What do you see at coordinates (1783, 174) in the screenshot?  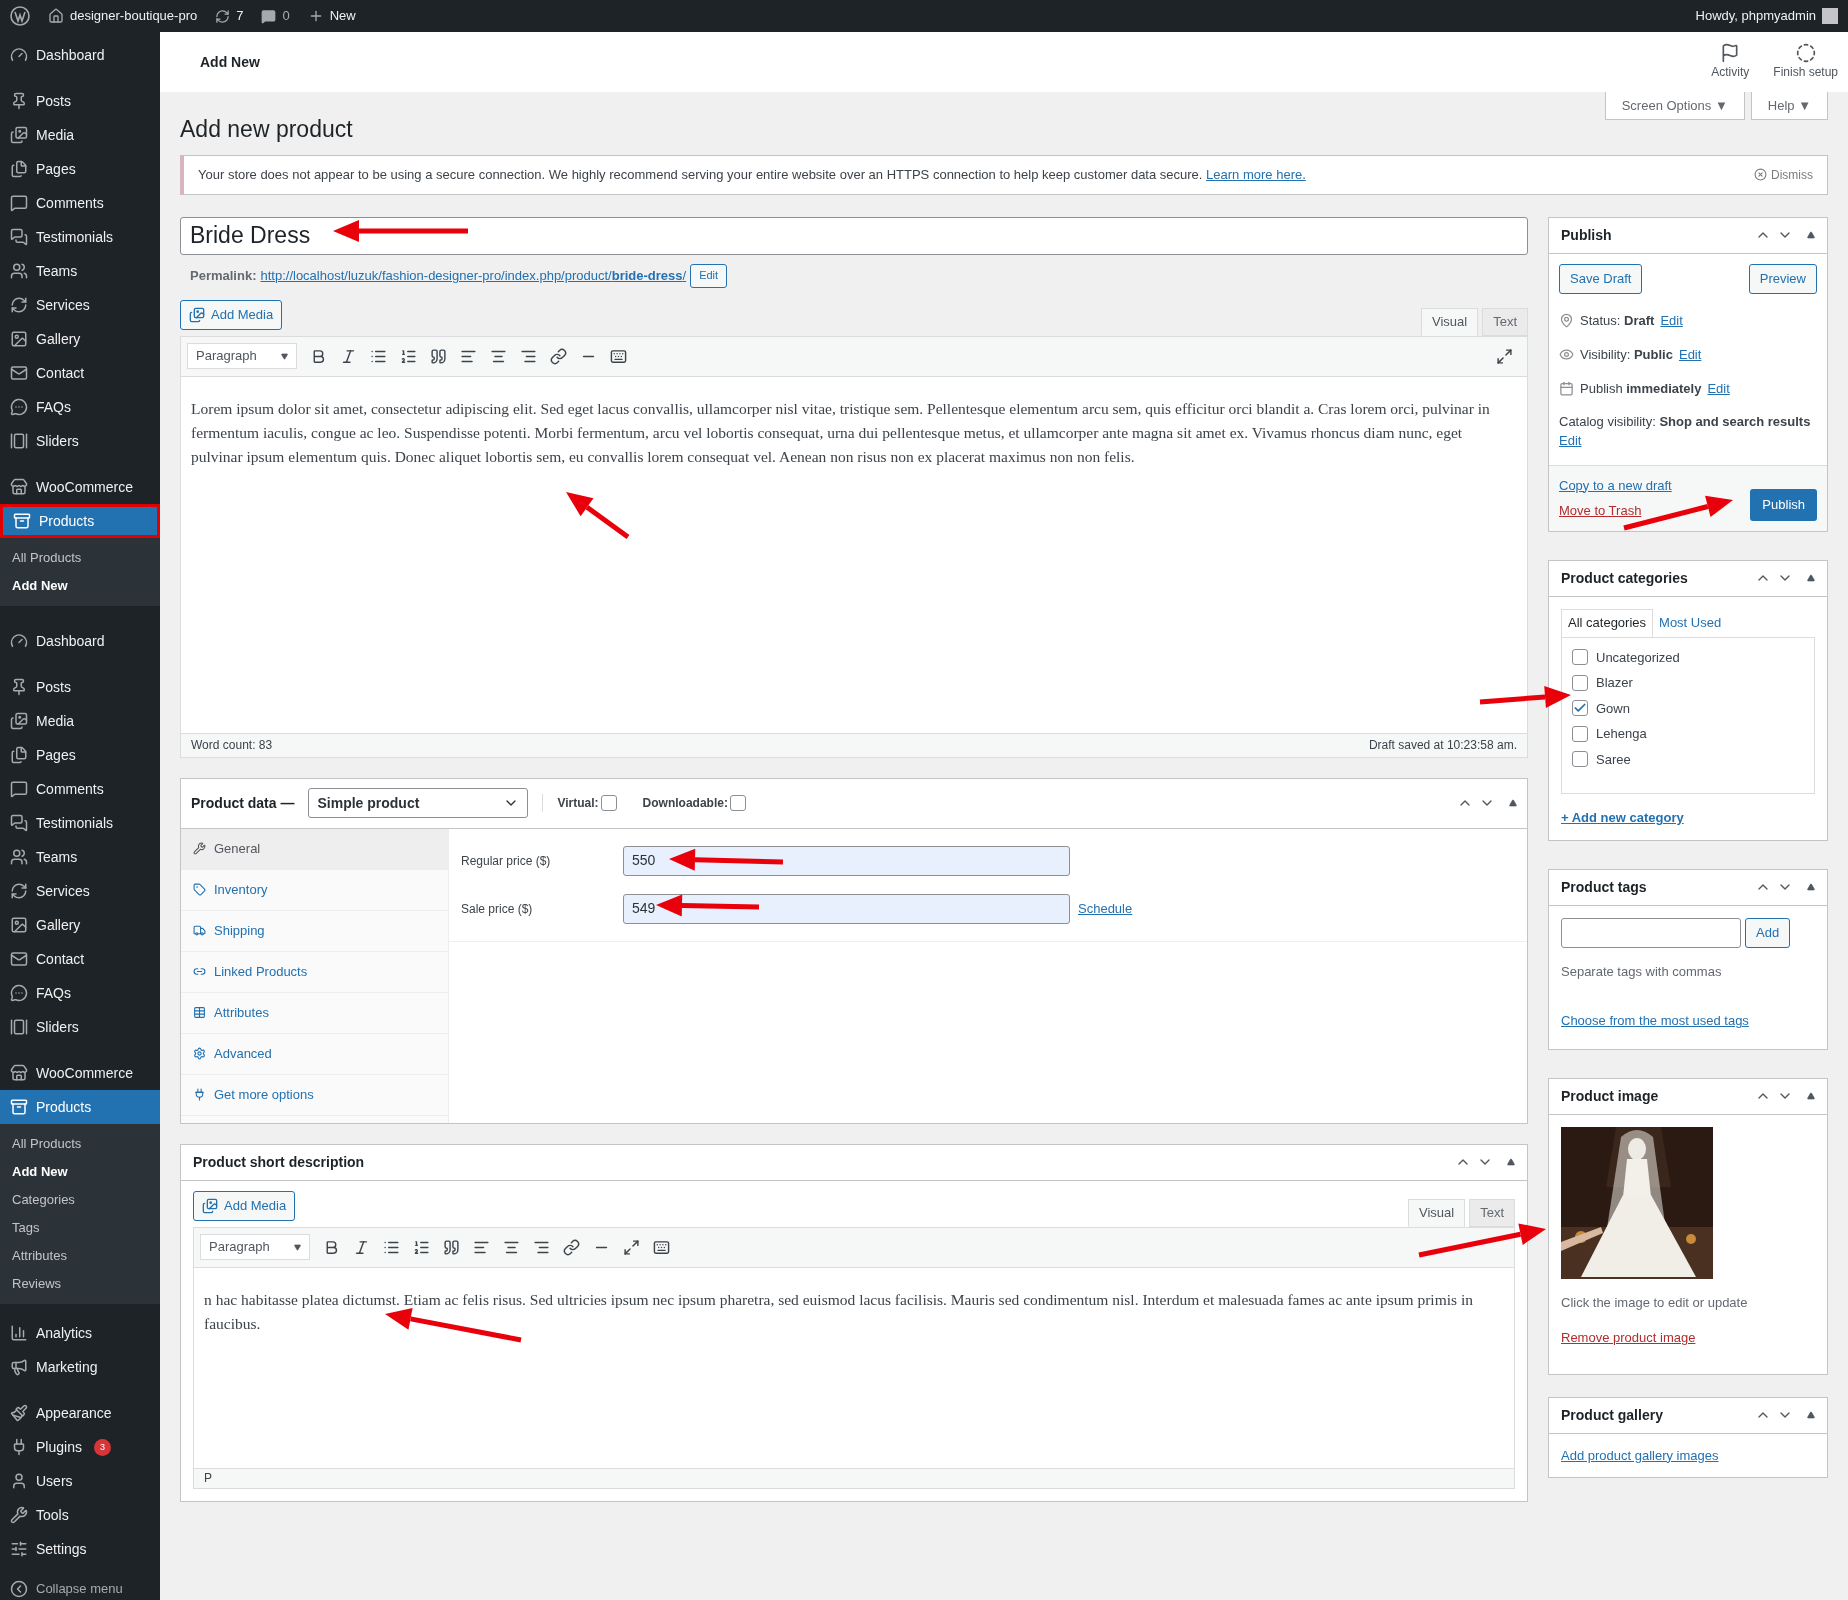 I see `dismiss-button: Dismiss` at bounding box center [1783, 174].